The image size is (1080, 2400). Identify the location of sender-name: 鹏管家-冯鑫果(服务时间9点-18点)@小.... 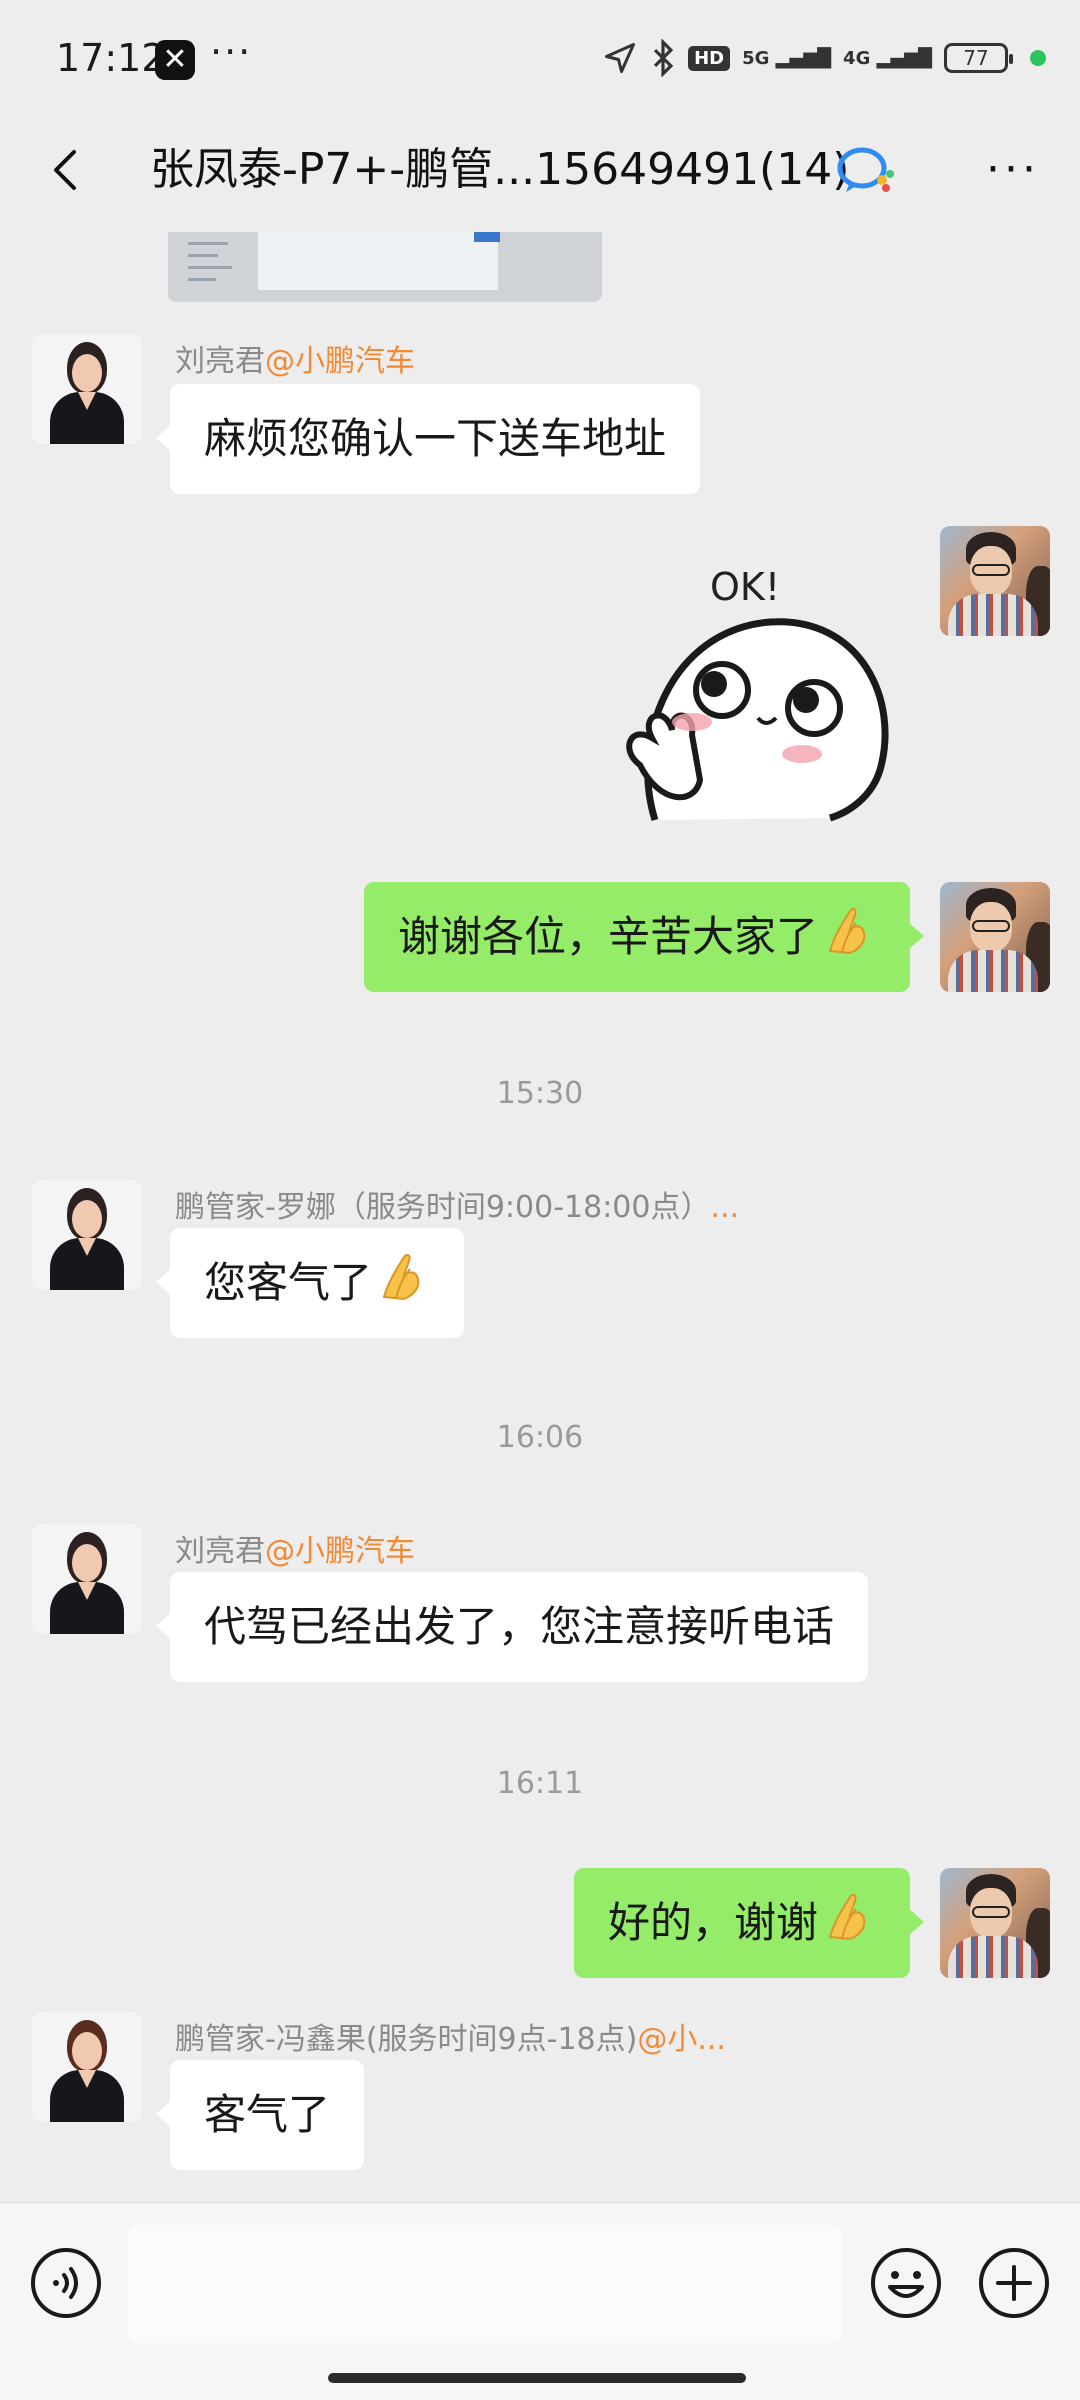
(450, 2039).